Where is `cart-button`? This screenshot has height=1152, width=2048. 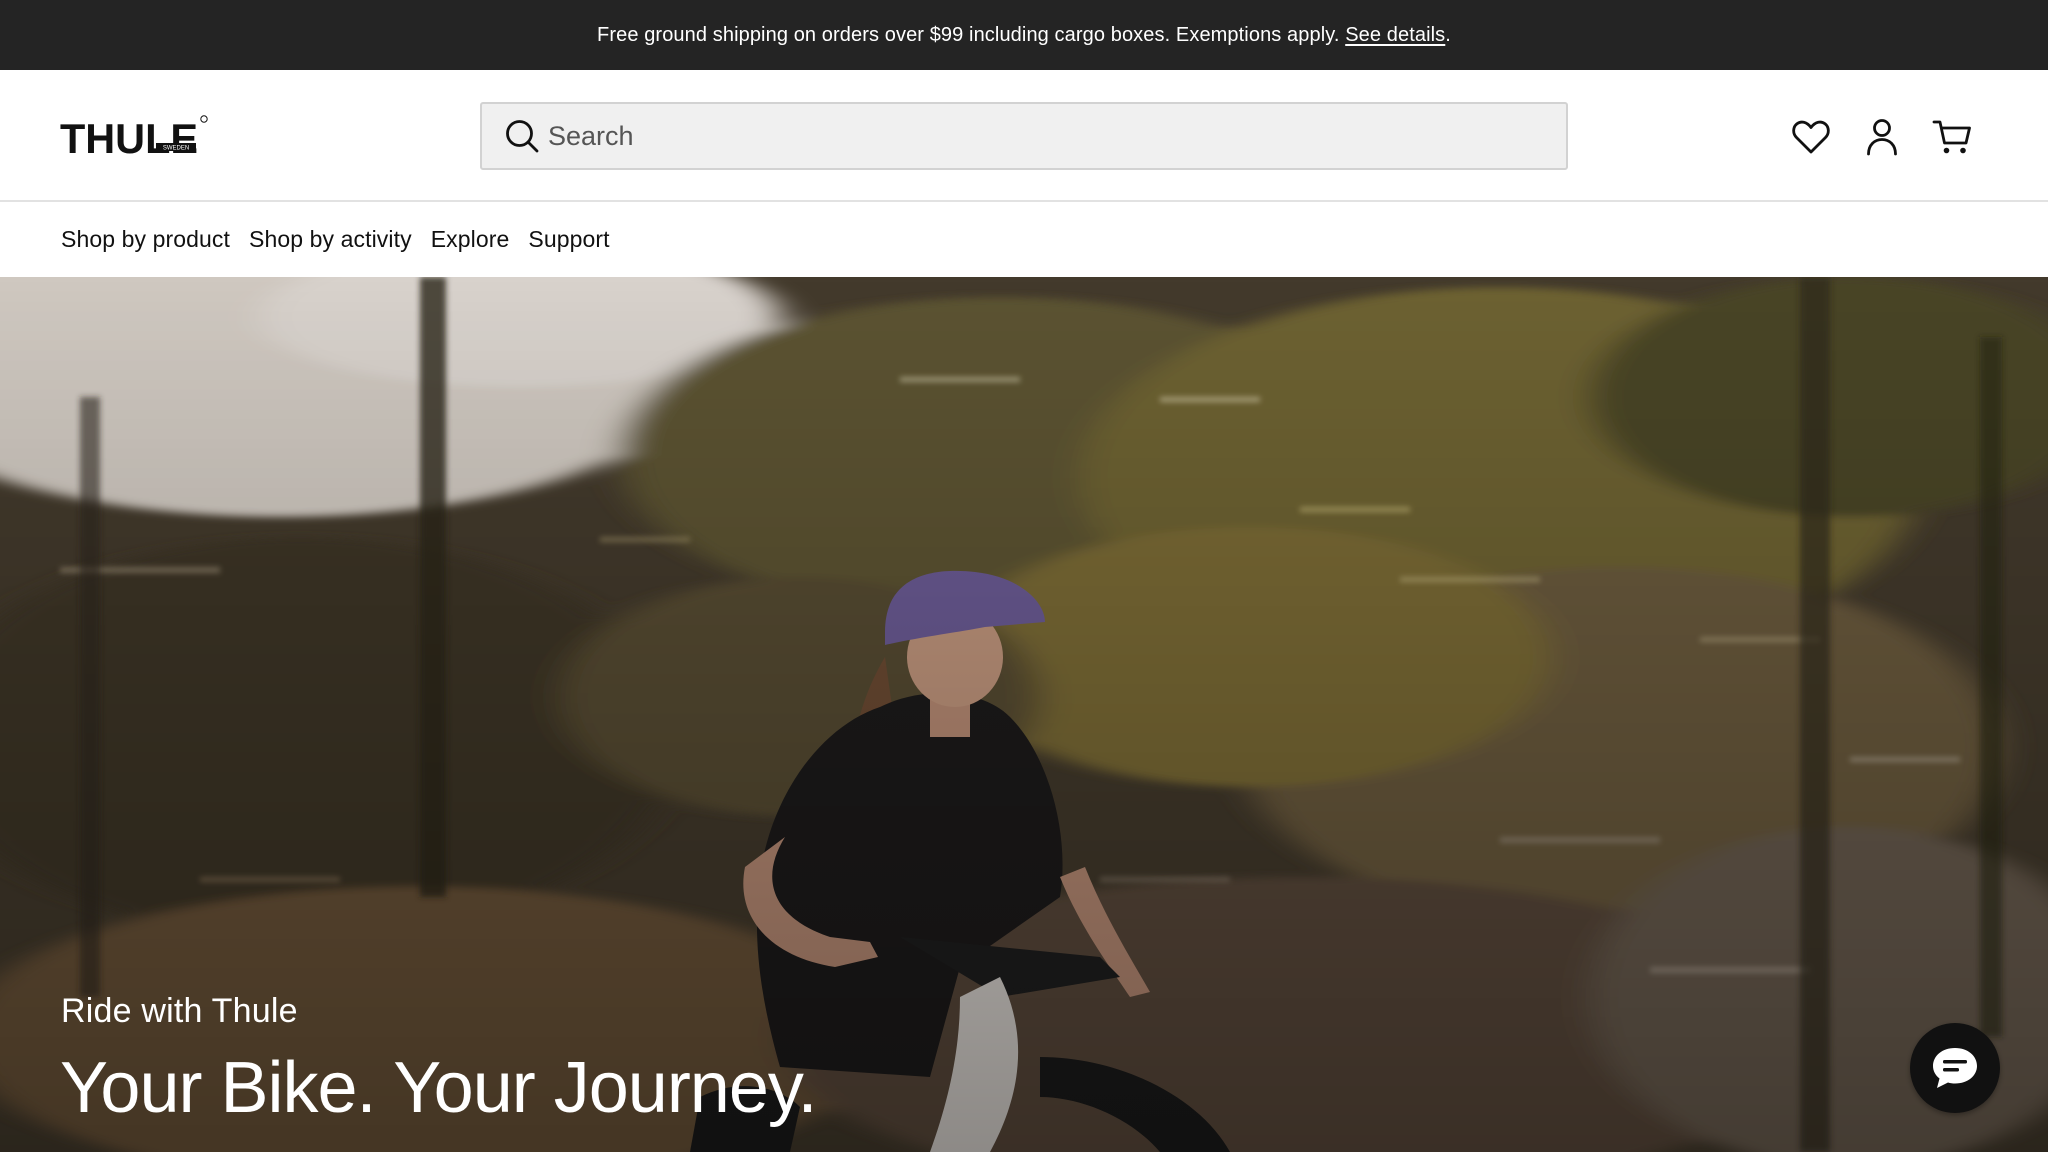 cart-button is located at coordinates (1952, 137).